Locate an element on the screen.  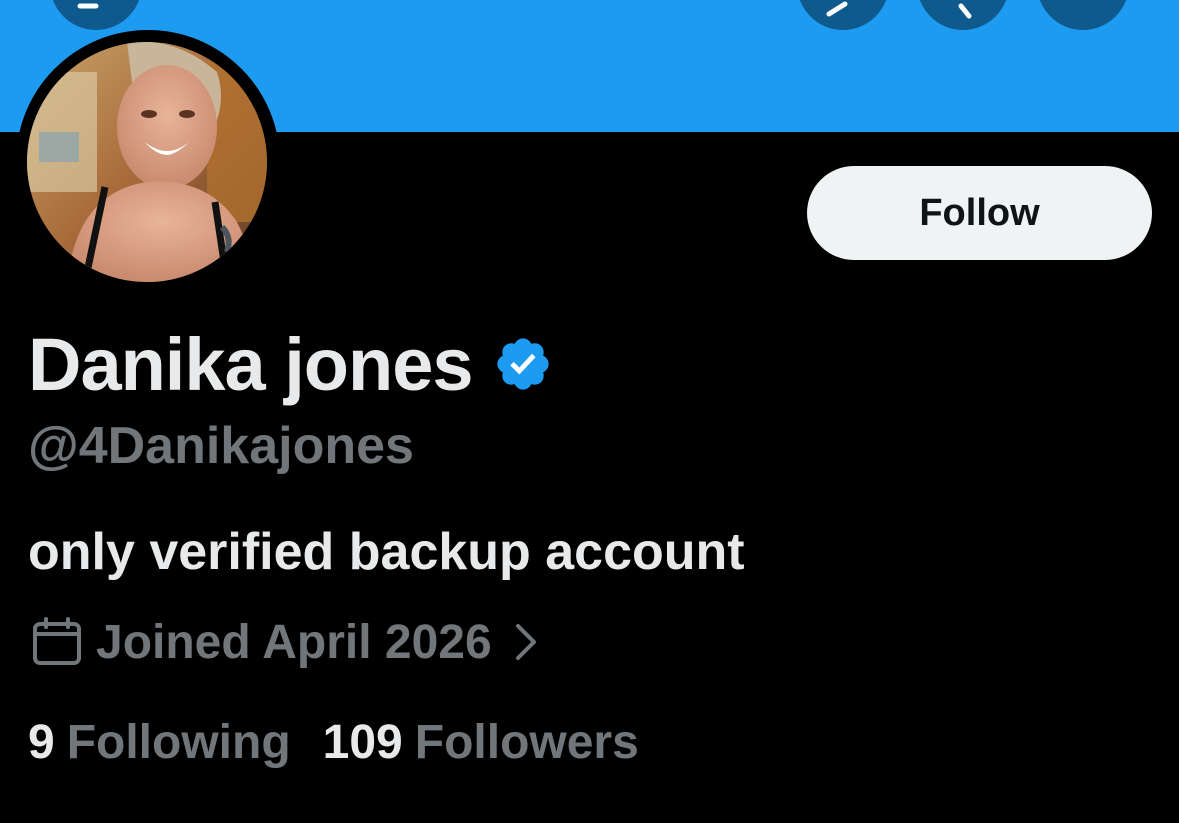
follow-button: Follow is located at coordinates (979, 213).